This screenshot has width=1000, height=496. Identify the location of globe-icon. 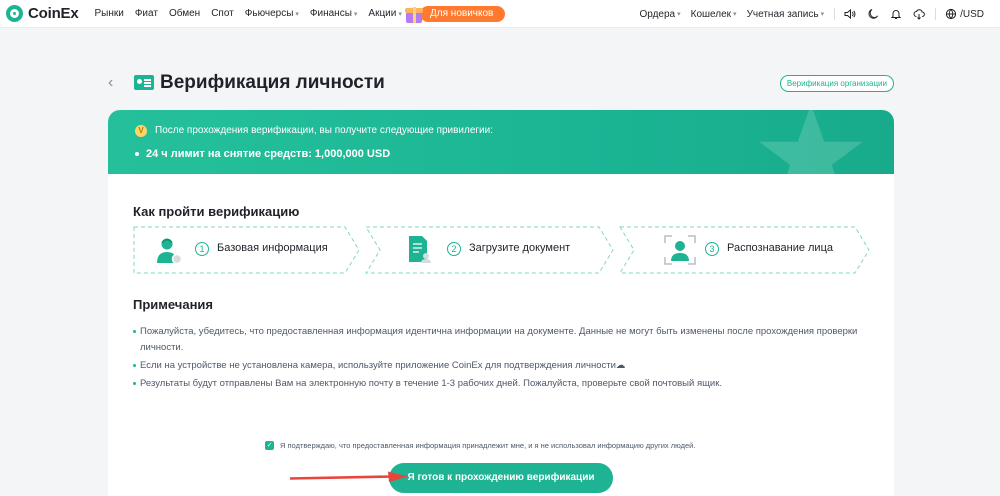
(951, 14).